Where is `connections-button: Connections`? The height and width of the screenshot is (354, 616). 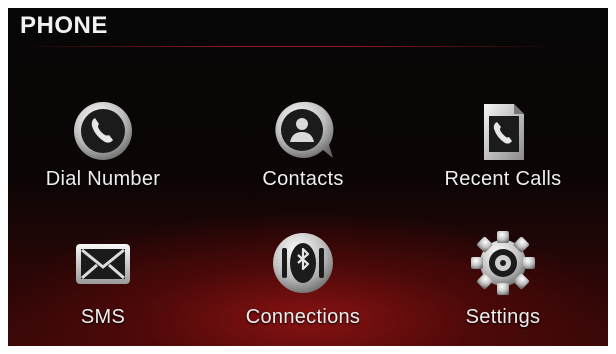
connections-button: Connections is located at coordinates (303, 287).